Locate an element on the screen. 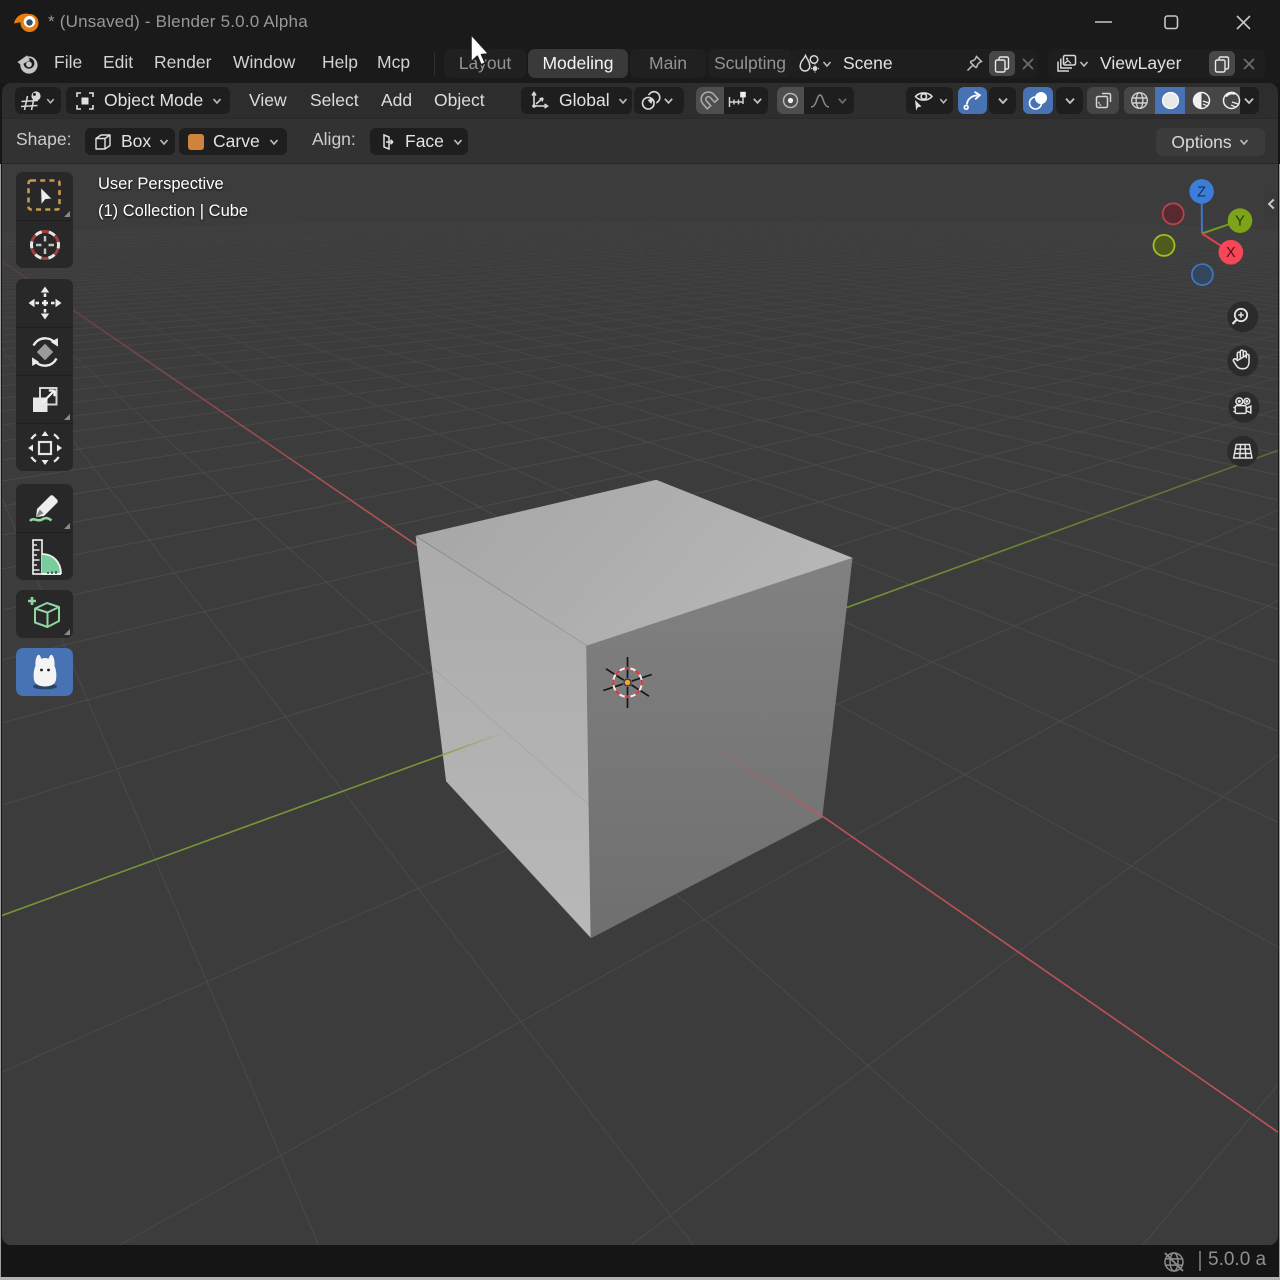  svg-text: X is located at coordinates (1231, 253).